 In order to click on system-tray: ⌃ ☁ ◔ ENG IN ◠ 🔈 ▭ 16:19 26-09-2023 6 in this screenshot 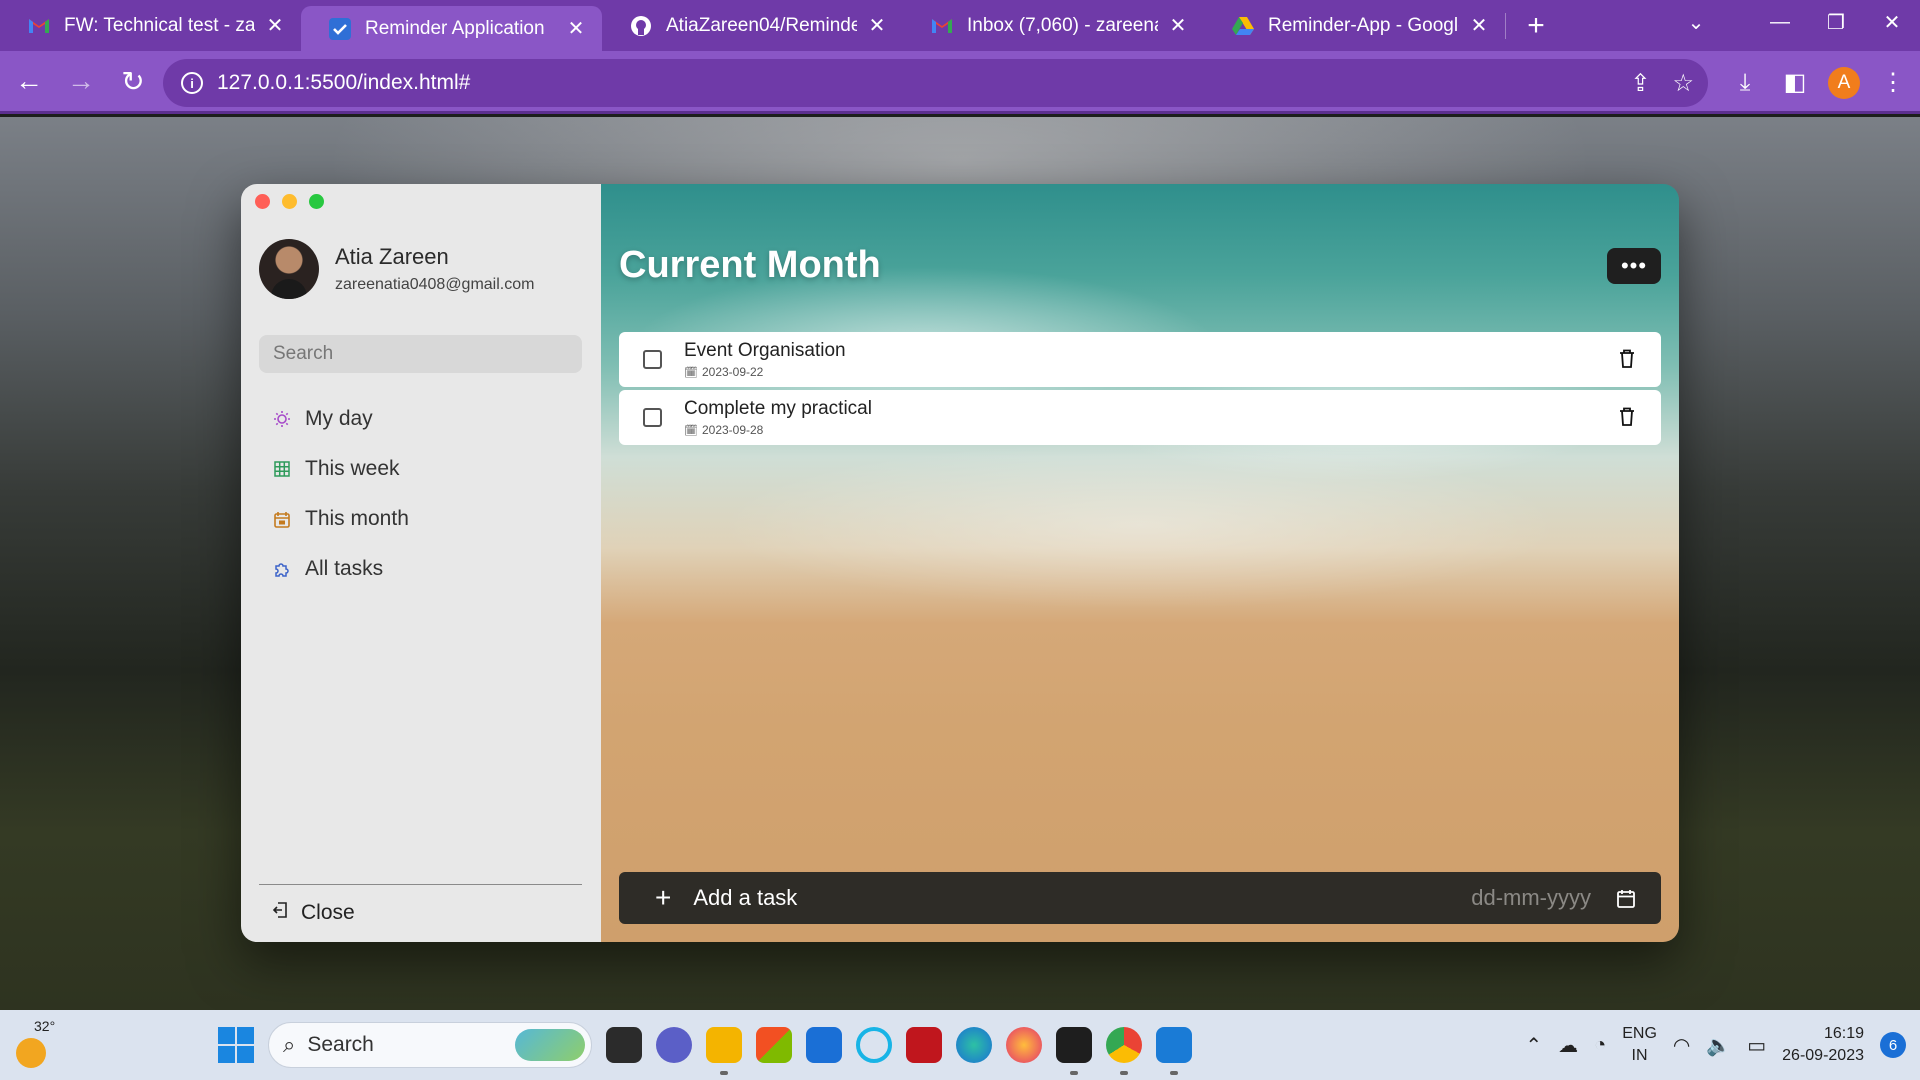, I will do `click(1715, 1045)`.